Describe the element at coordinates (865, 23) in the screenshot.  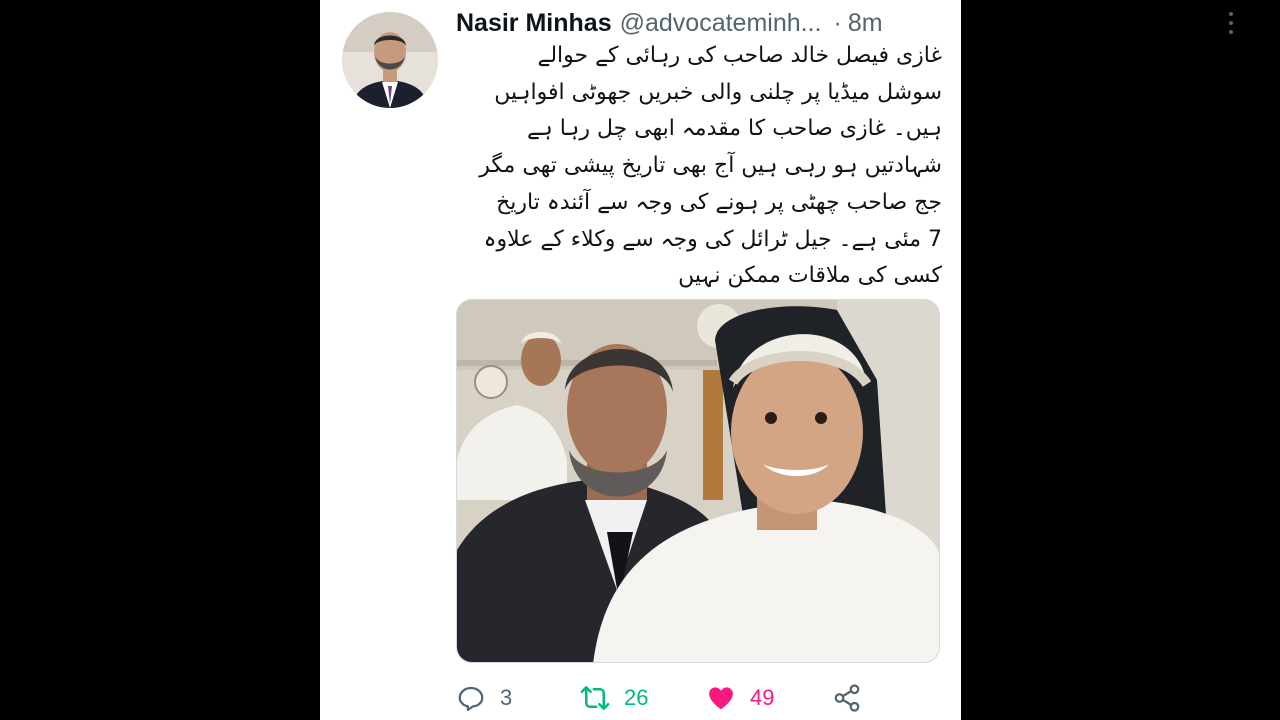
I see `tweet-timestamp: 8m` at that location.